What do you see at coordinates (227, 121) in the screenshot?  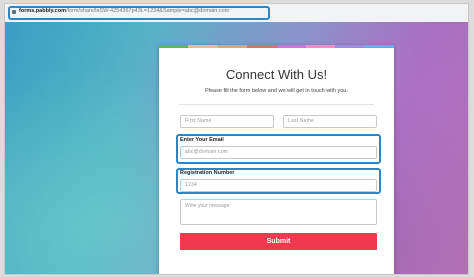 I see `first-name-input: First Name` at bounding box center [227, 121].